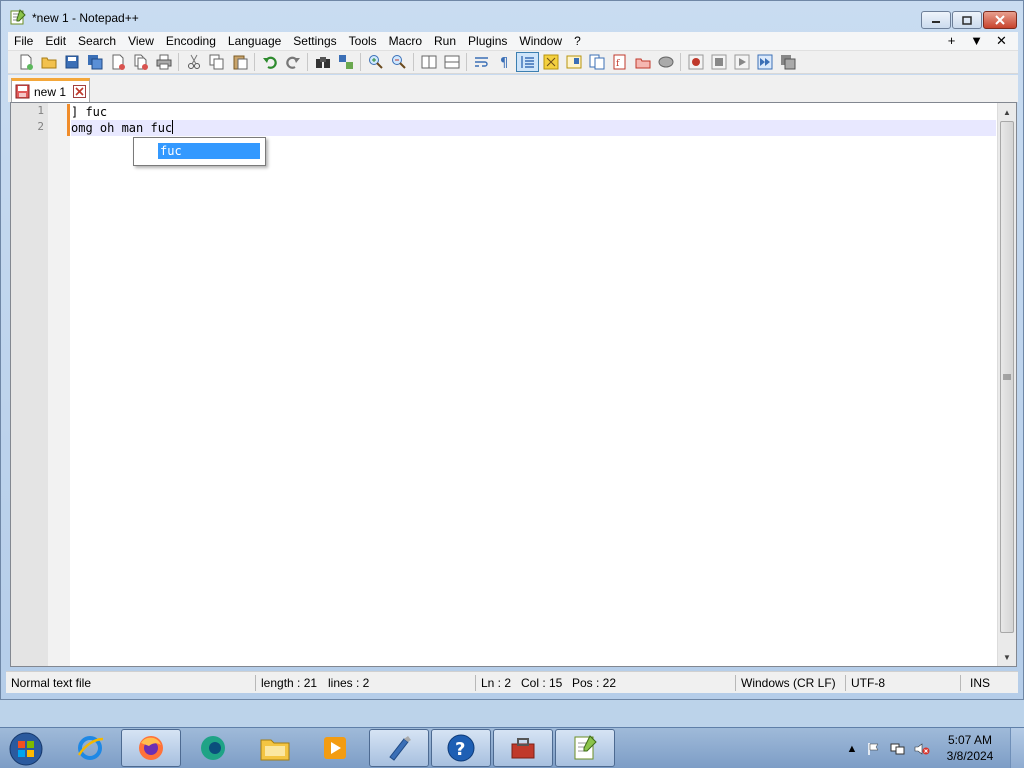  I want to click on close-all-icon, so click(140, 62).